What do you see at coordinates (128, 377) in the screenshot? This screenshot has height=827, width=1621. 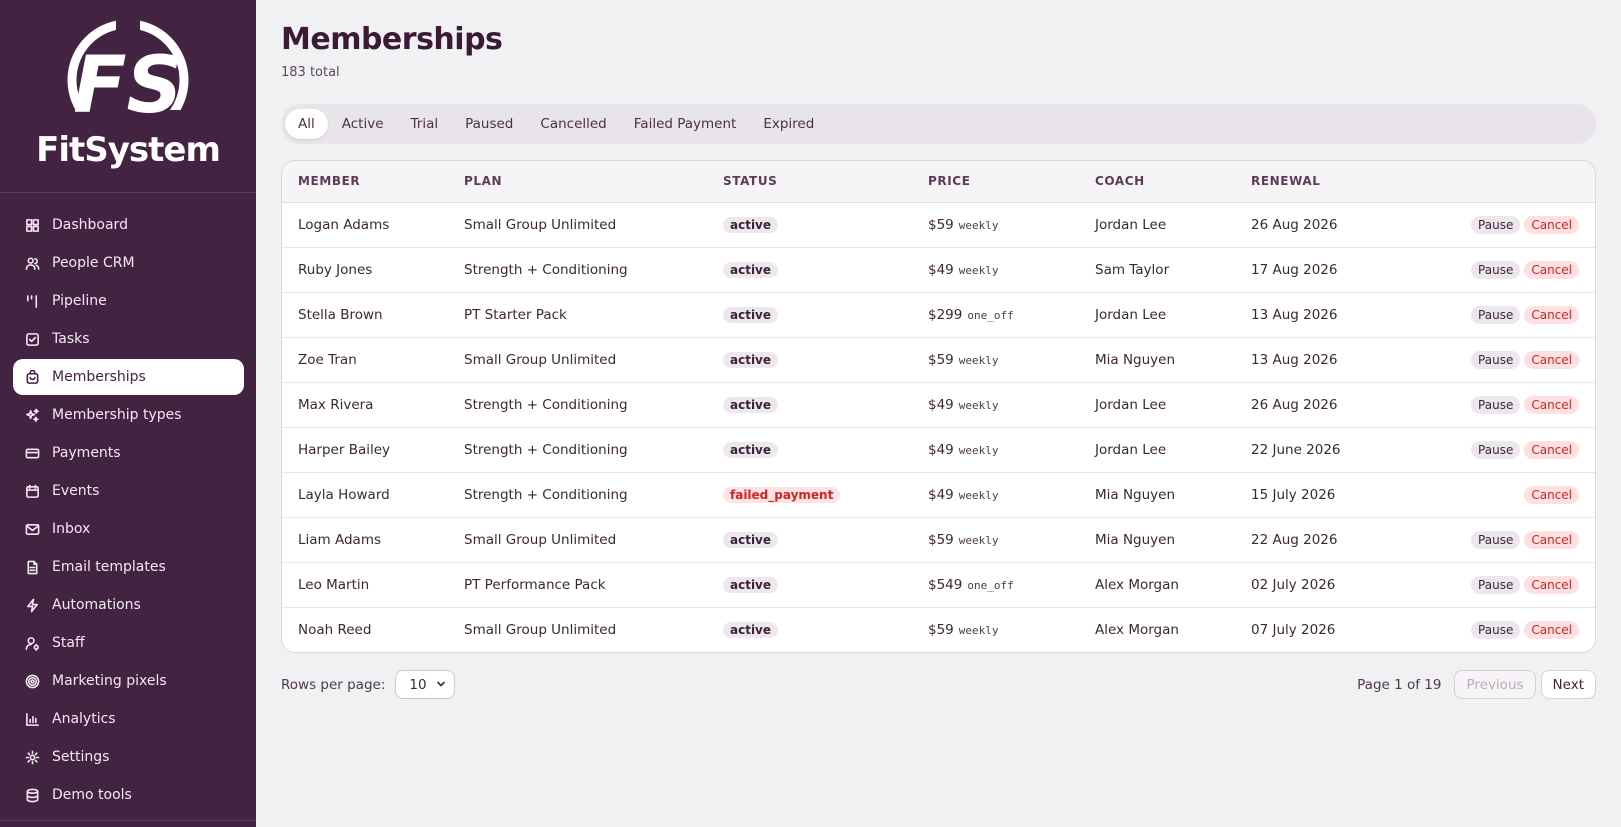 I see `sidebar-item-memberships: Memberships` at bounding box center [128, 377].